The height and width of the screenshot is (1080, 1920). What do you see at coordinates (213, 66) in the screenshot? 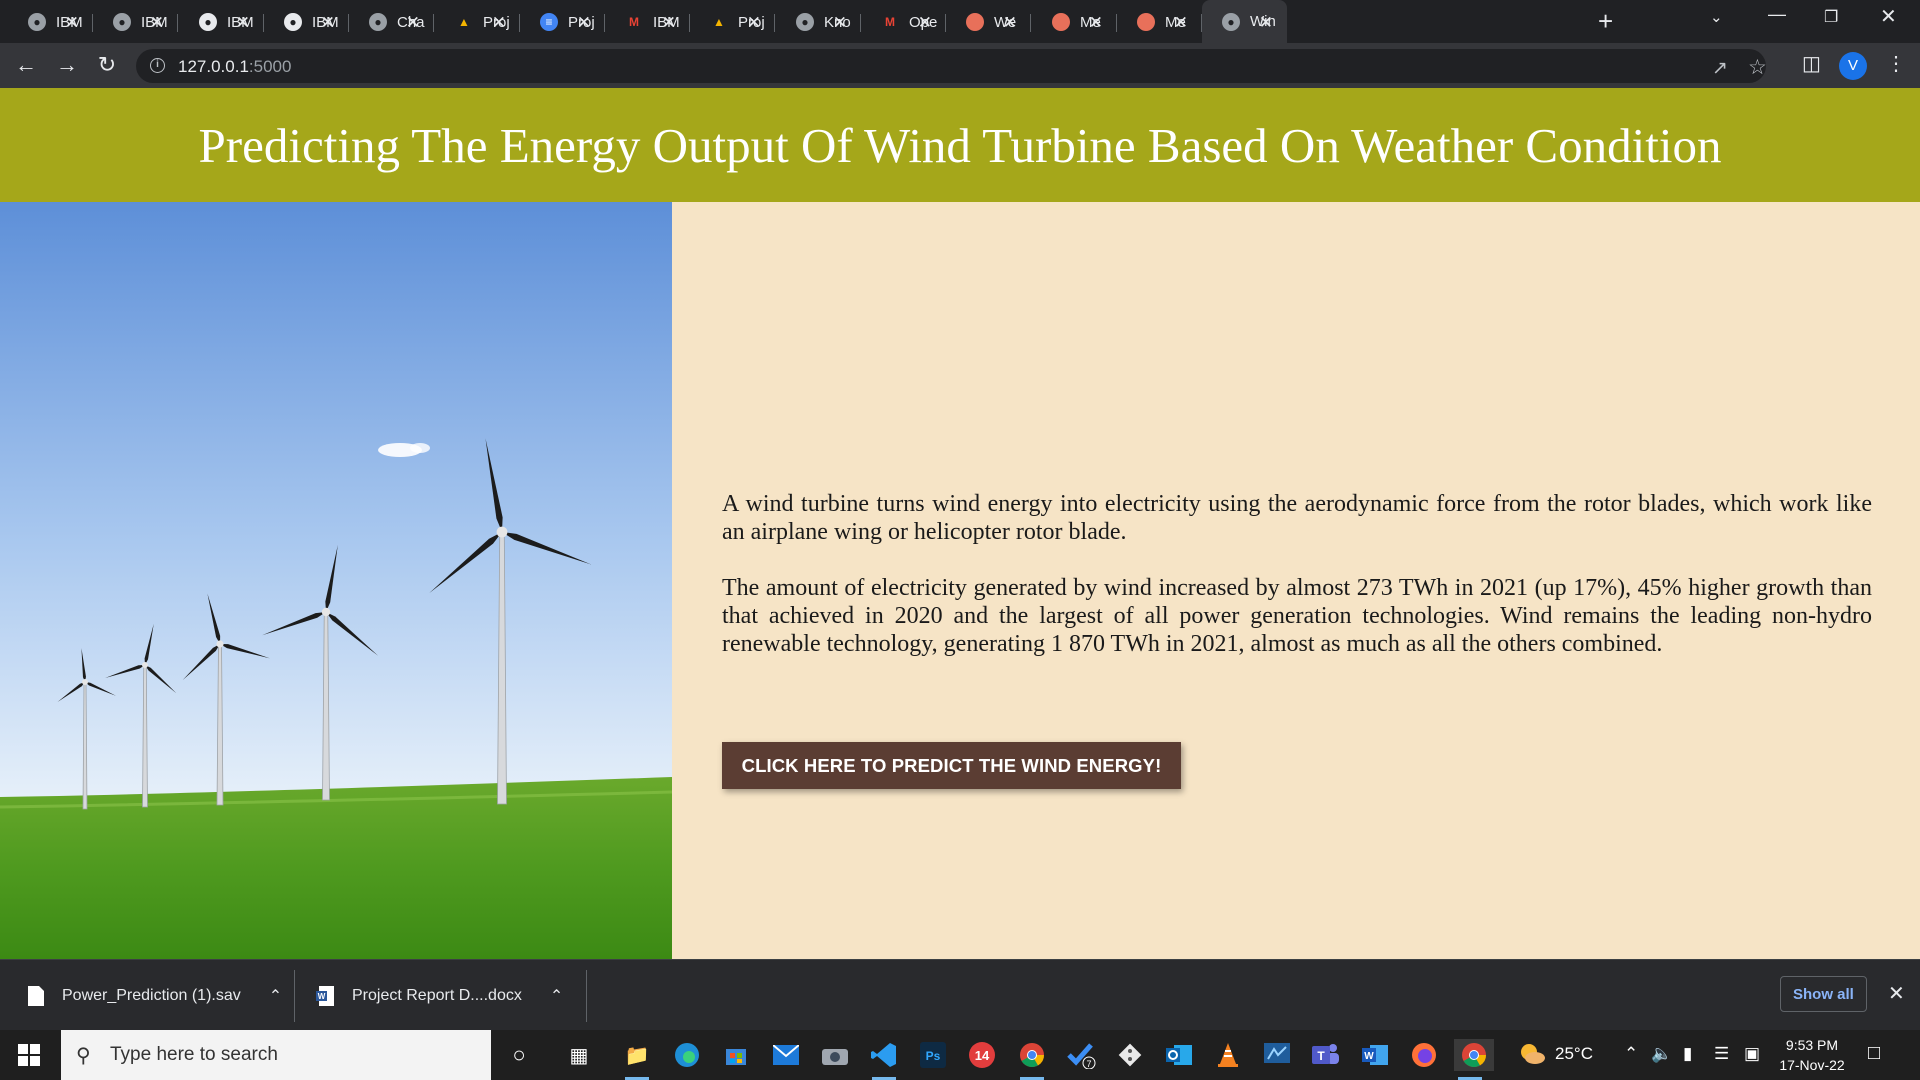
I see `url-host: 127.0.0.1` at bounding box center [213, 66].